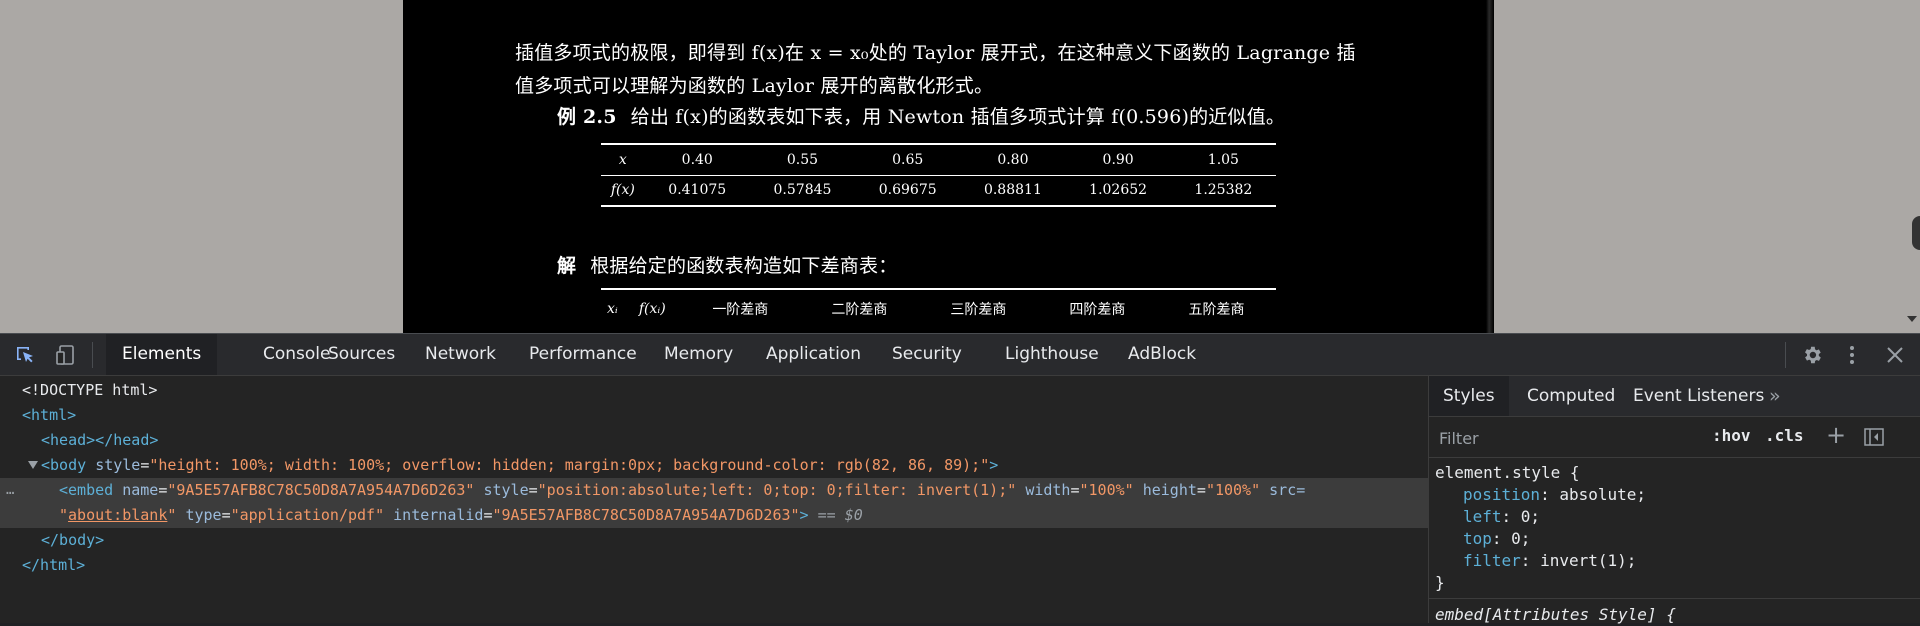 This screenshot has width=1920, height=626. I want to click on solution-label: 解, so click(567, 266).